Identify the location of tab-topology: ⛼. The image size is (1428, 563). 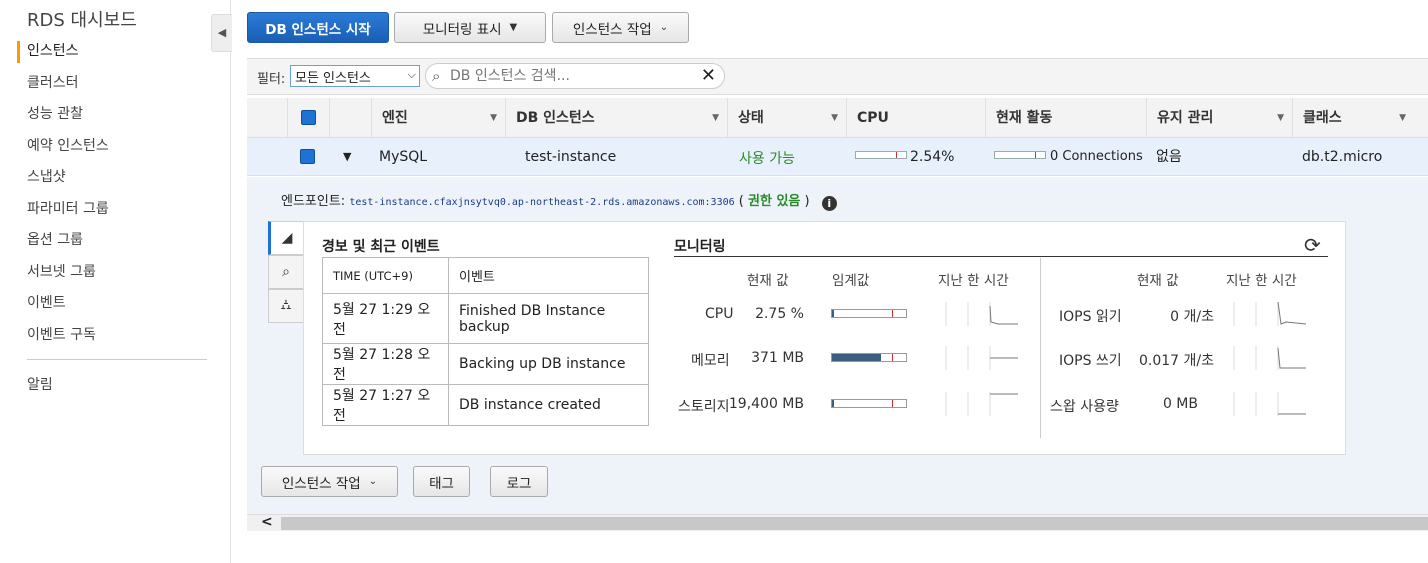
(286, 306).